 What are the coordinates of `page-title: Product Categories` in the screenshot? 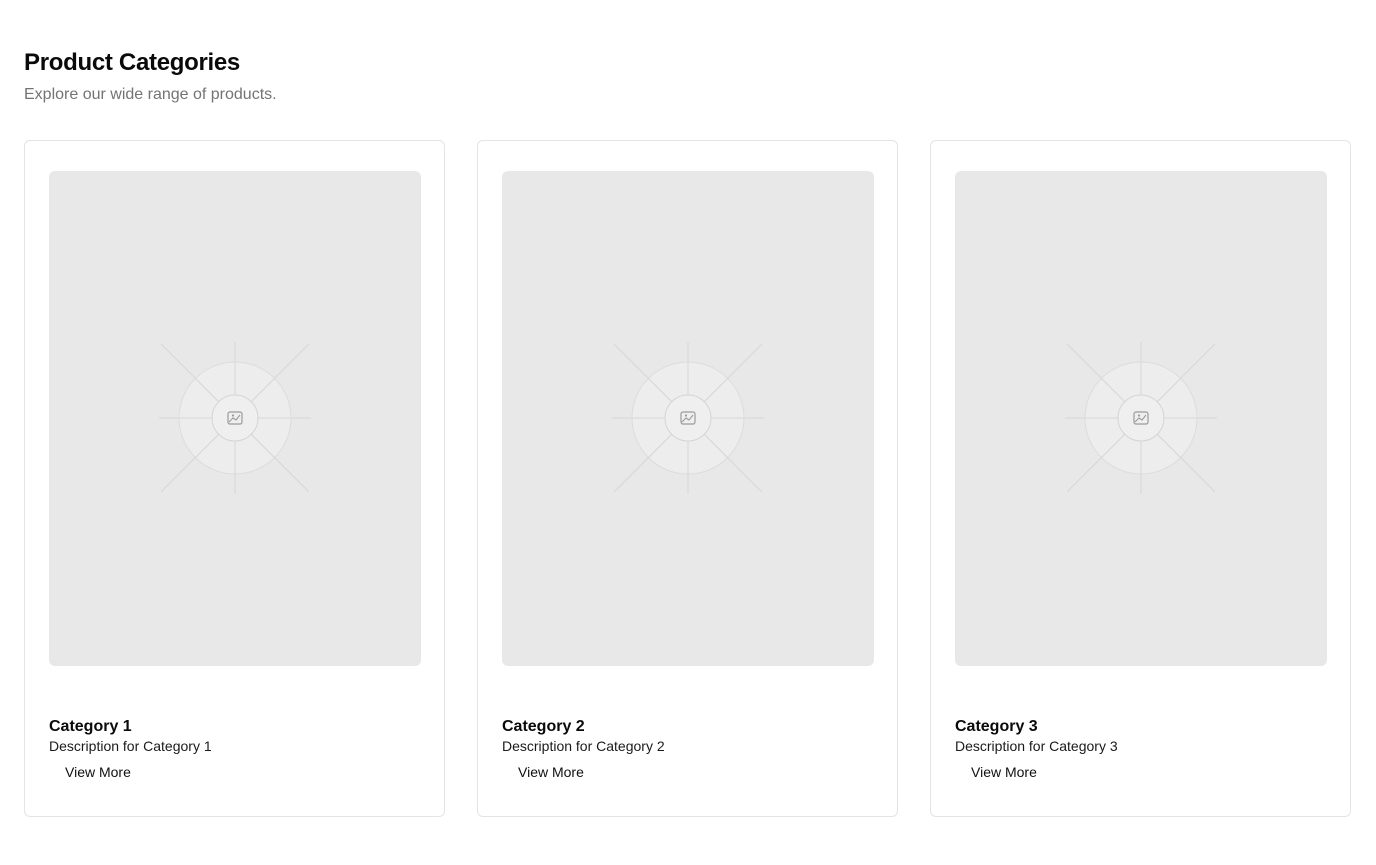 It's located at (132, 62).